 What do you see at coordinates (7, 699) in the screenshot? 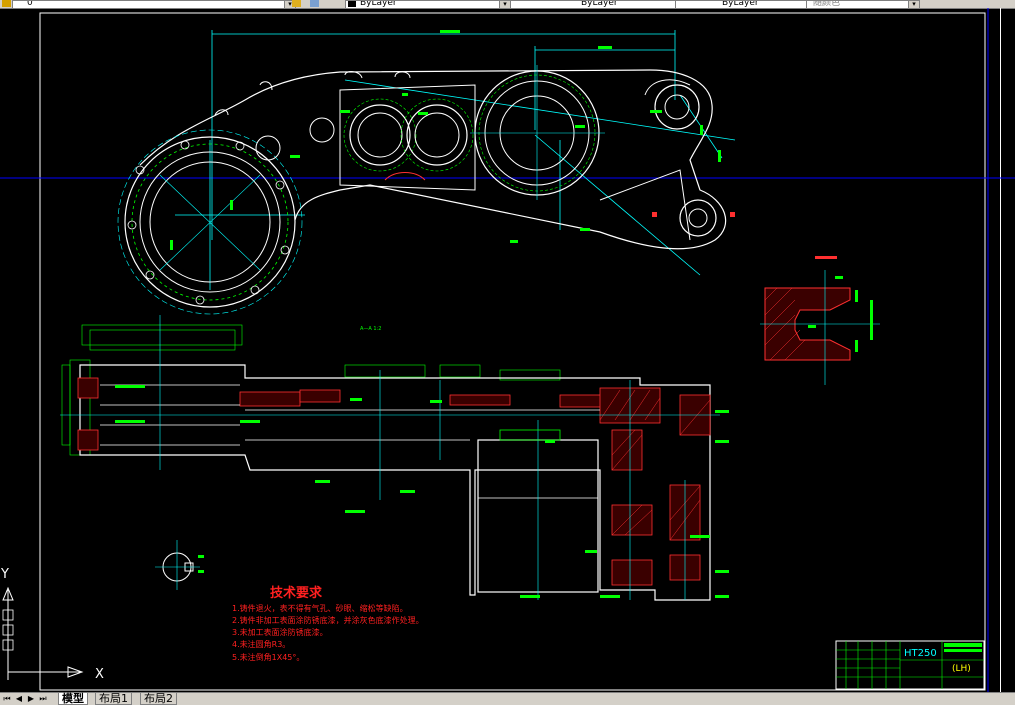
I see `first-tab-icon: ⏮` at bounding box center [7, 699].